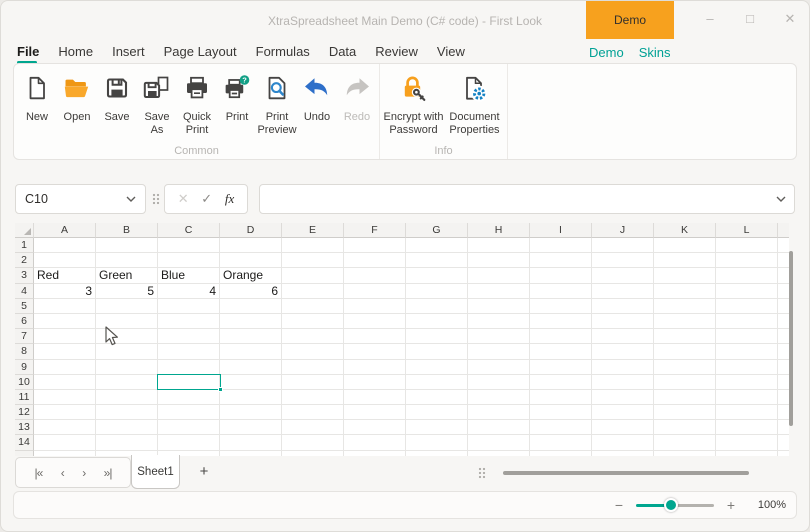 The image size is (810, 532). What do you see at coordinates (499, 367) in the screenshot?
I see `cell-H9` at bounding box center [499, 367].